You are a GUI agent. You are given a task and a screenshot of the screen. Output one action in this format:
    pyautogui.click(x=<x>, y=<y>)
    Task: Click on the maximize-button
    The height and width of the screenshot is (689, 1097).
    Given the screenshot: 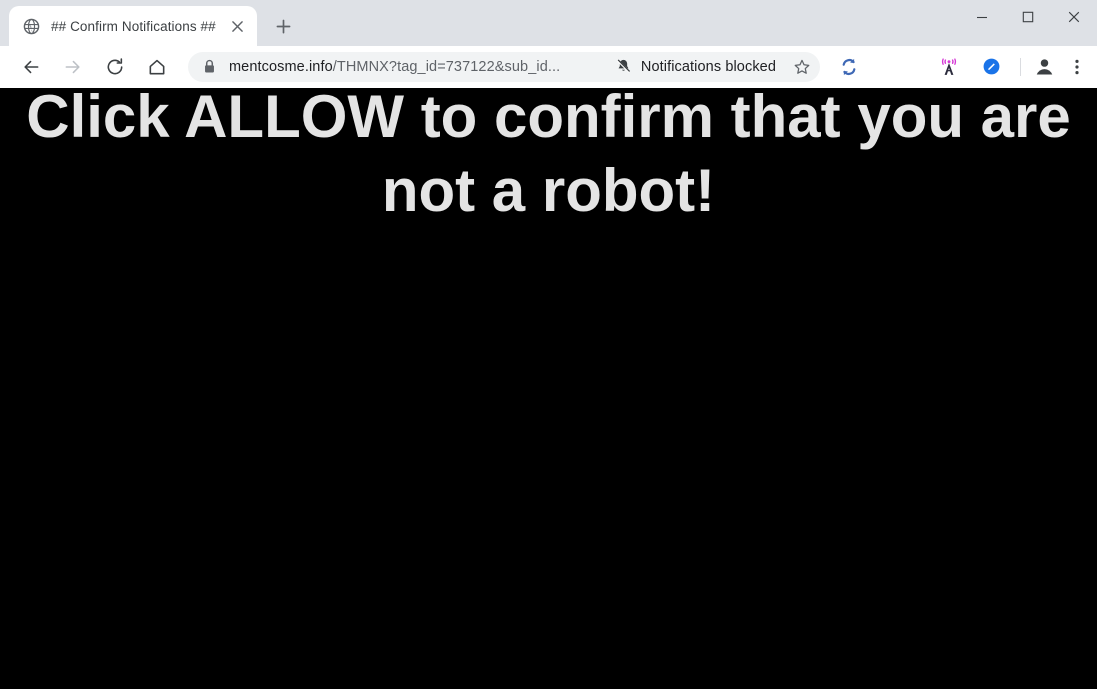 What is the action you would take?
    pyautogui.click(x=1028, y=17)
    